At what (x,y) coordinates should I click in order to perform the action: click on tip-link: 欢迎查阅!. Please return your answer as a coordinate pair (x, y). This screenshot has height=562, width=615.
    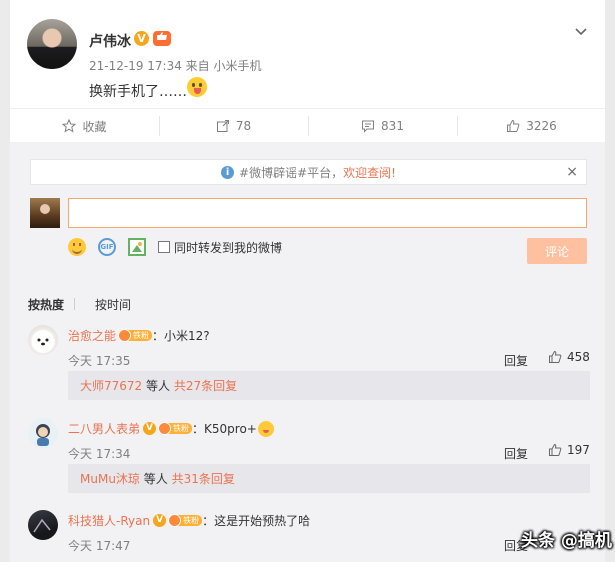
    Looking at the image, I should click on (369, 172).